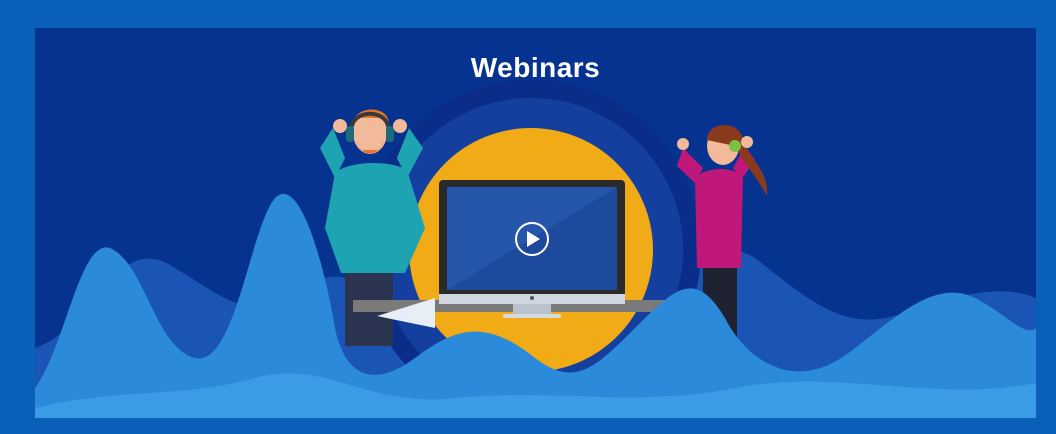  I want to click on banner-title: Webinars, so click(535, 67).